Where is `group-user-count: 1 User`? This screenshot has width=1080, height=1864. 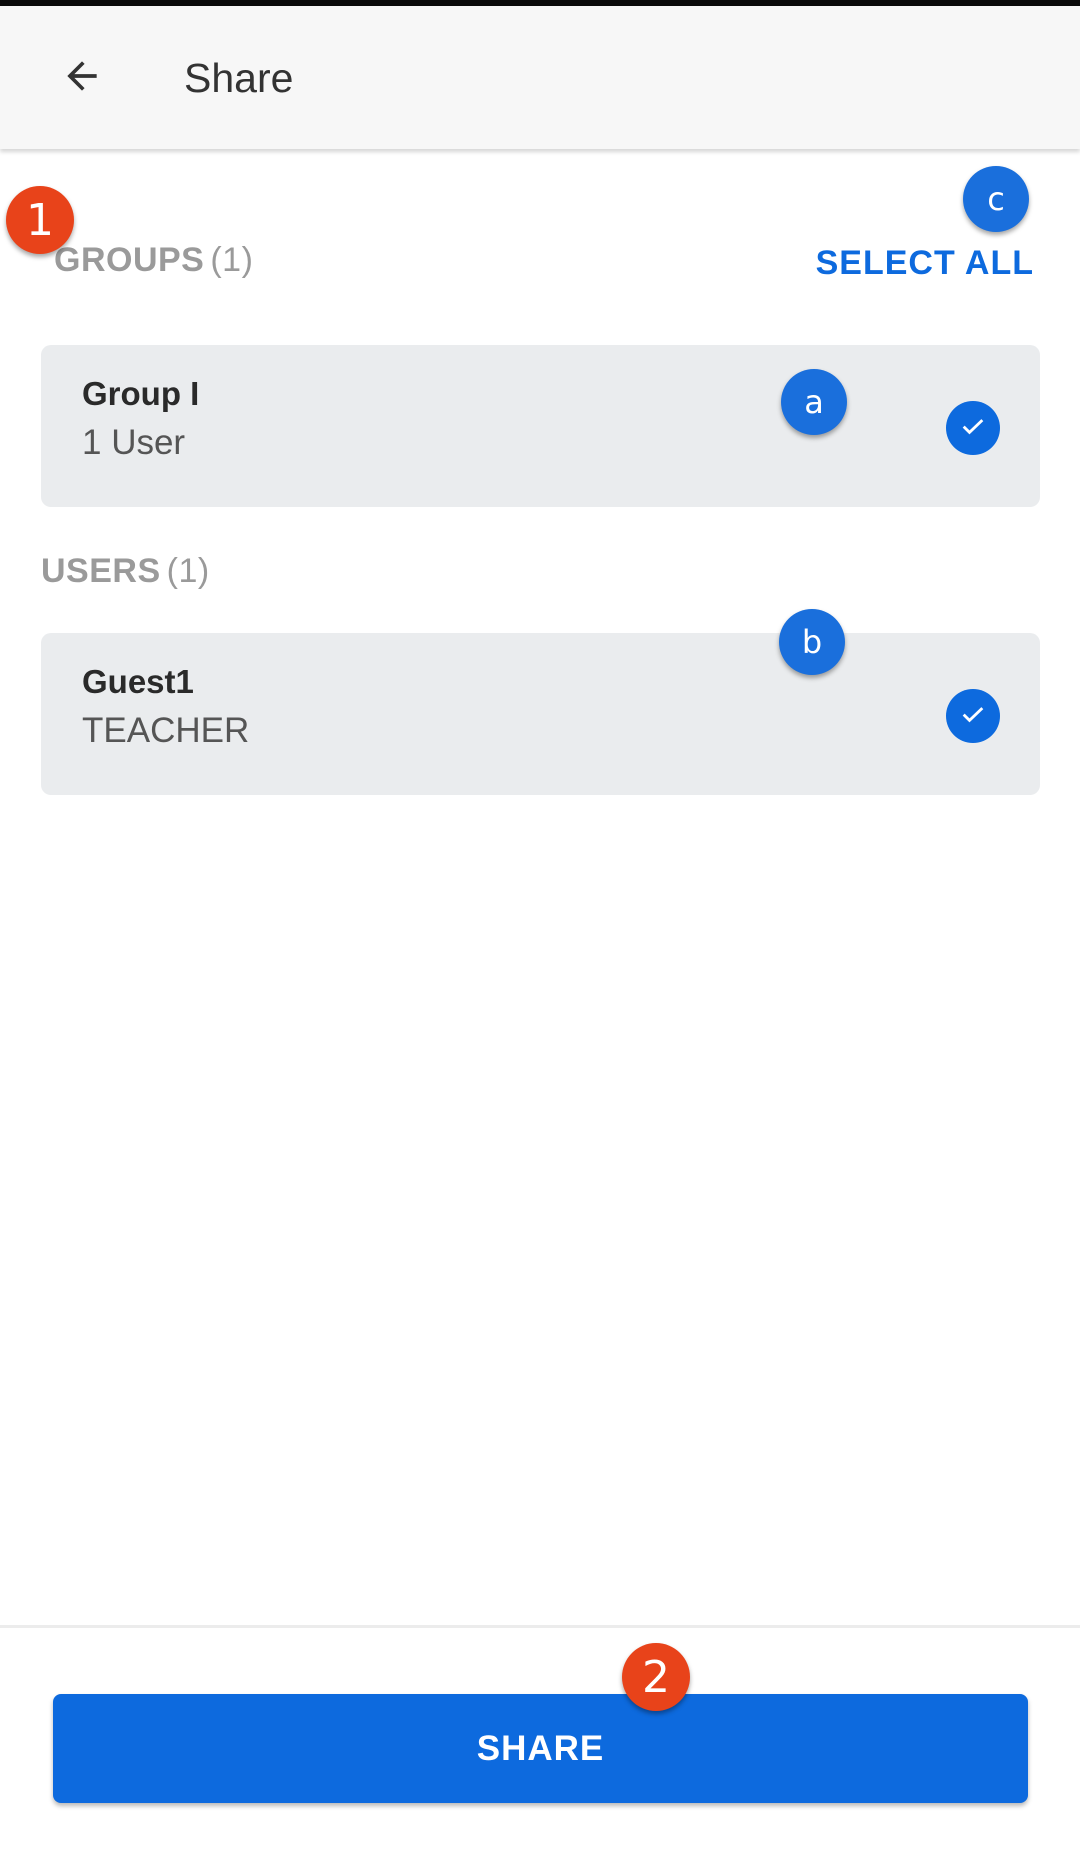
group-user-count: 1 User is located at coordinates (134, 442).